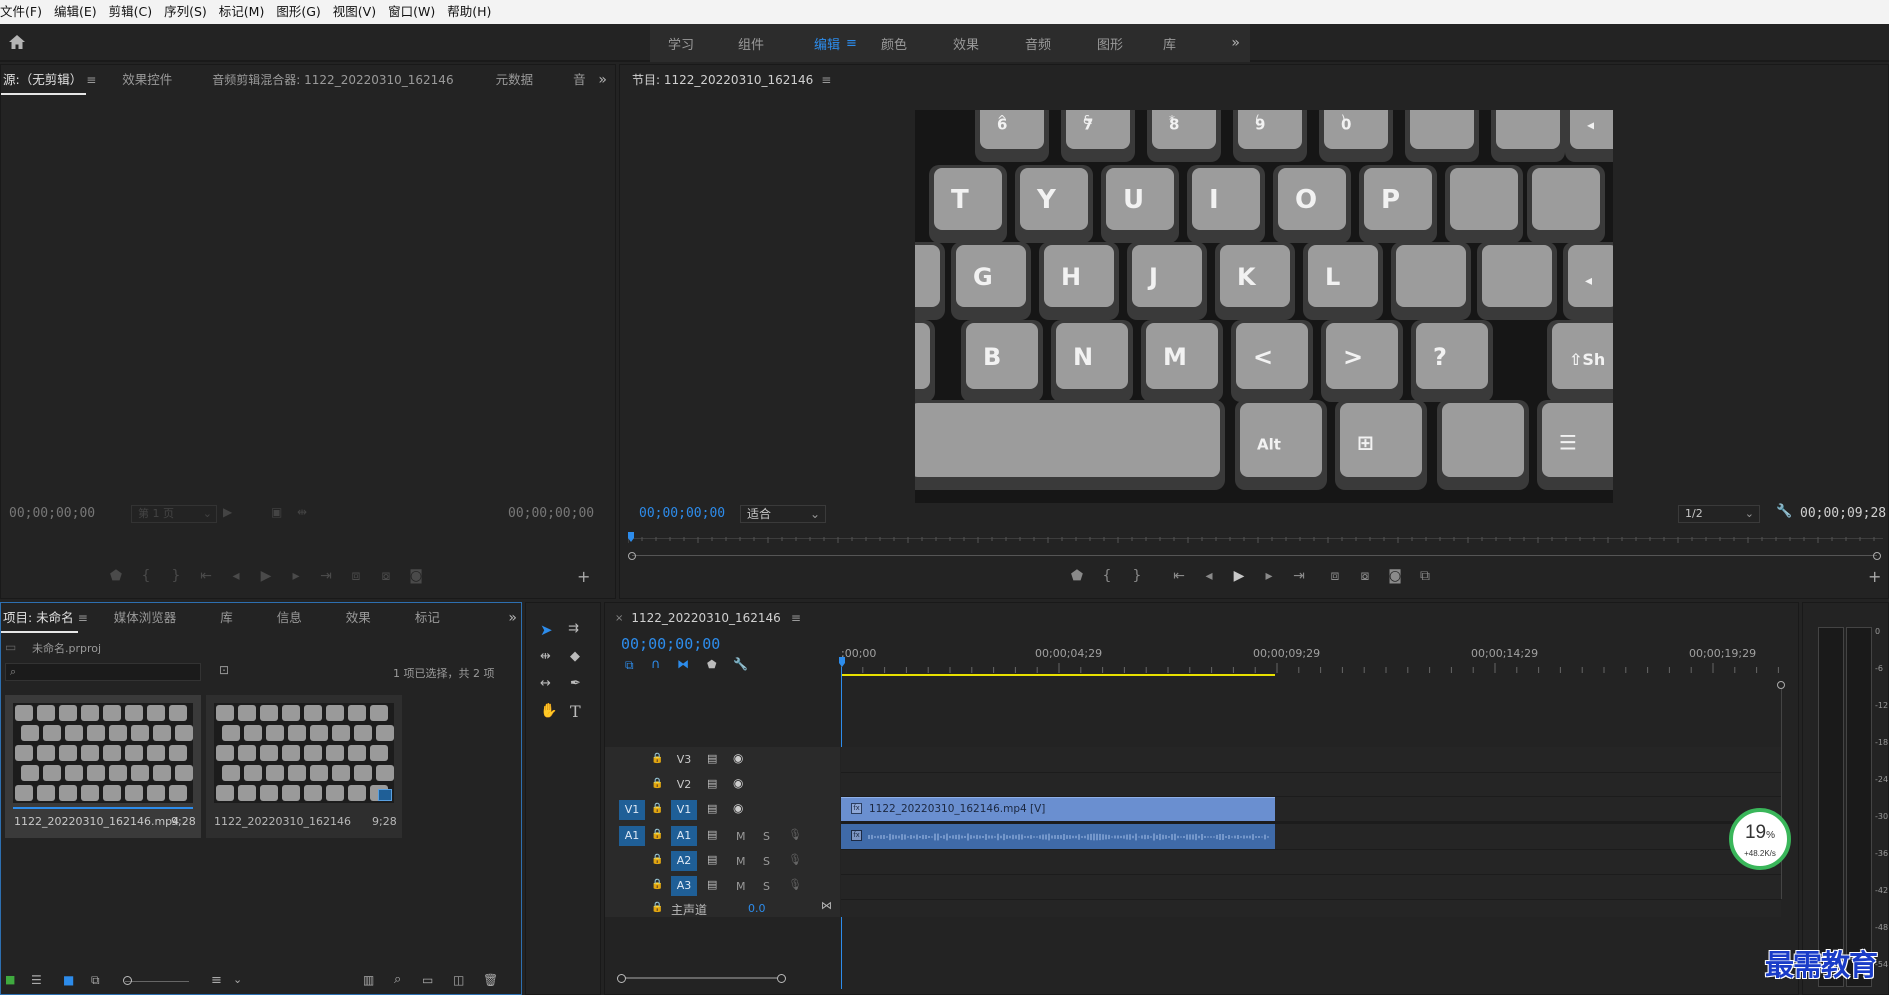 This screenshot has height=995, width=1889. What do you see at coordinates (302, 512) in the screenshot?
I see `source-overlay-icon: ⇹` at bounding box center [302, 512].